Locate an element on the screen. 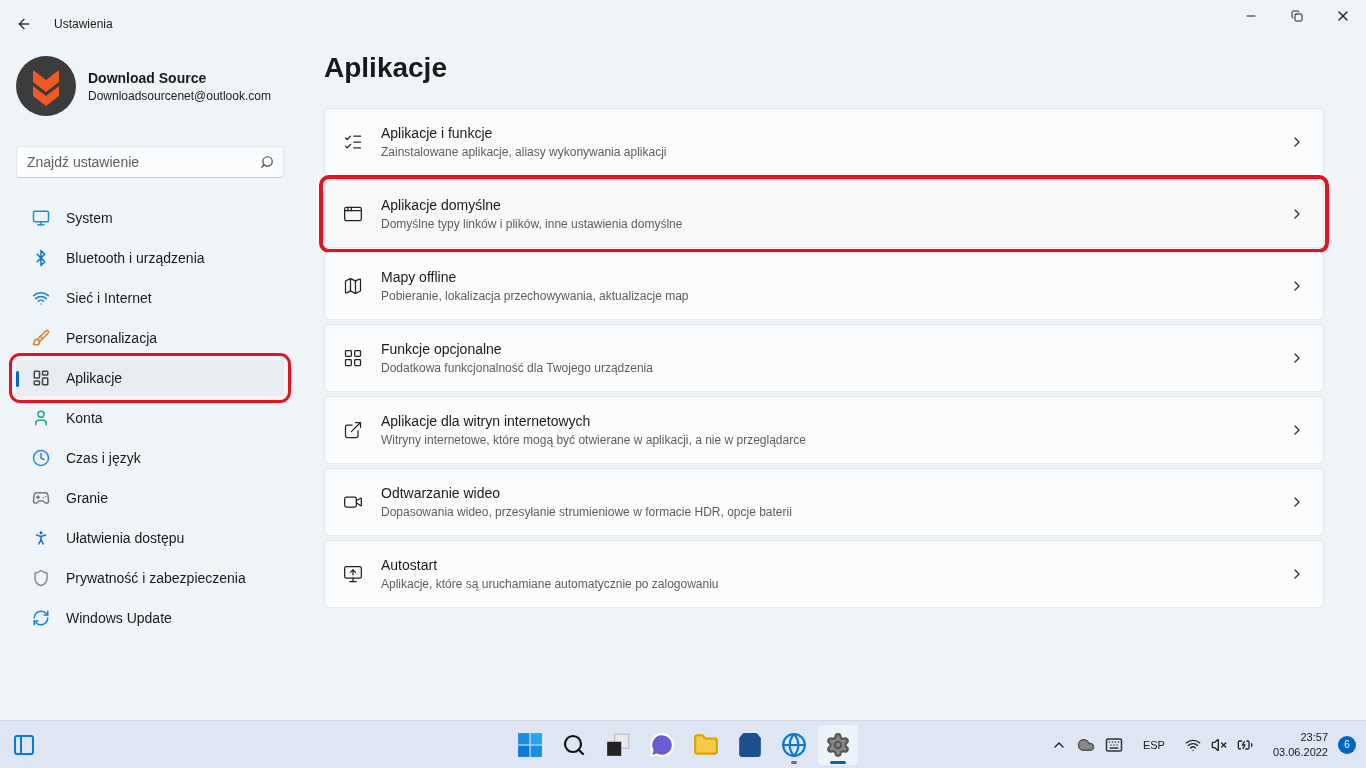  sidebar-item: Bluetooth i urządzenia is located at coordinates (150, 258).